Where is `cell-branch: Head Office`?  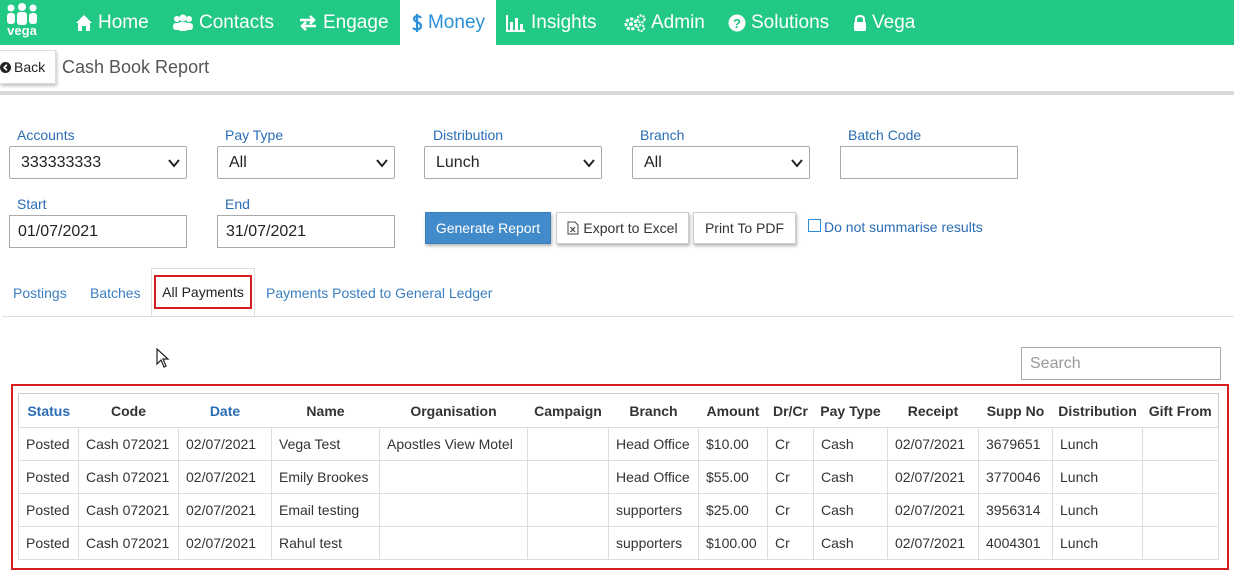
cell-branch: Head Office is located at coordinates (653, 477).